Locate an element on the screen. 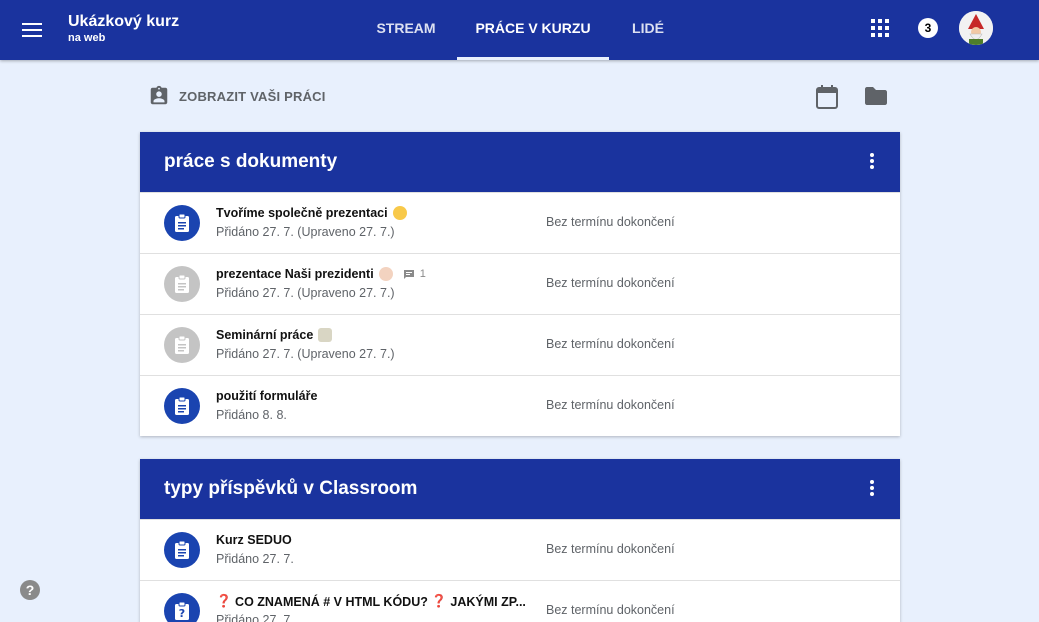  item-title: použití formuláře is located at coordinates (267, 396).